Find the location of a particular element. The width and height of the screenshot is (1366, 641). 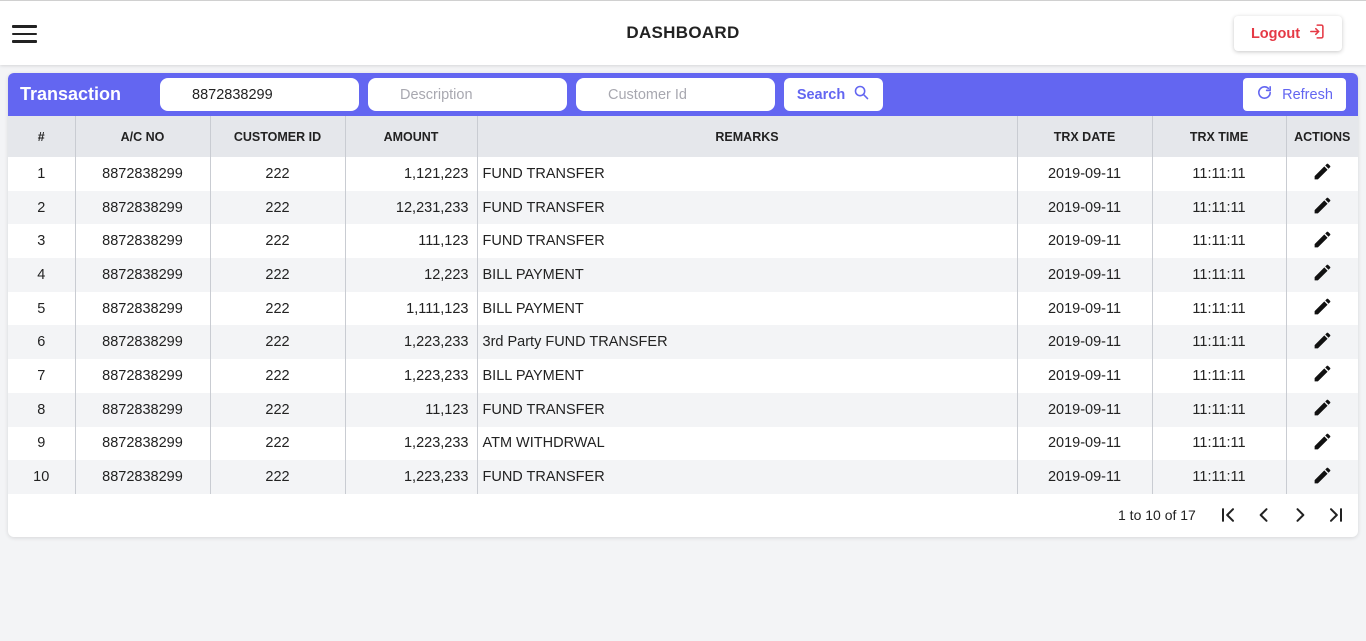

cell-number: 8 is located at coordinates (42, 409).